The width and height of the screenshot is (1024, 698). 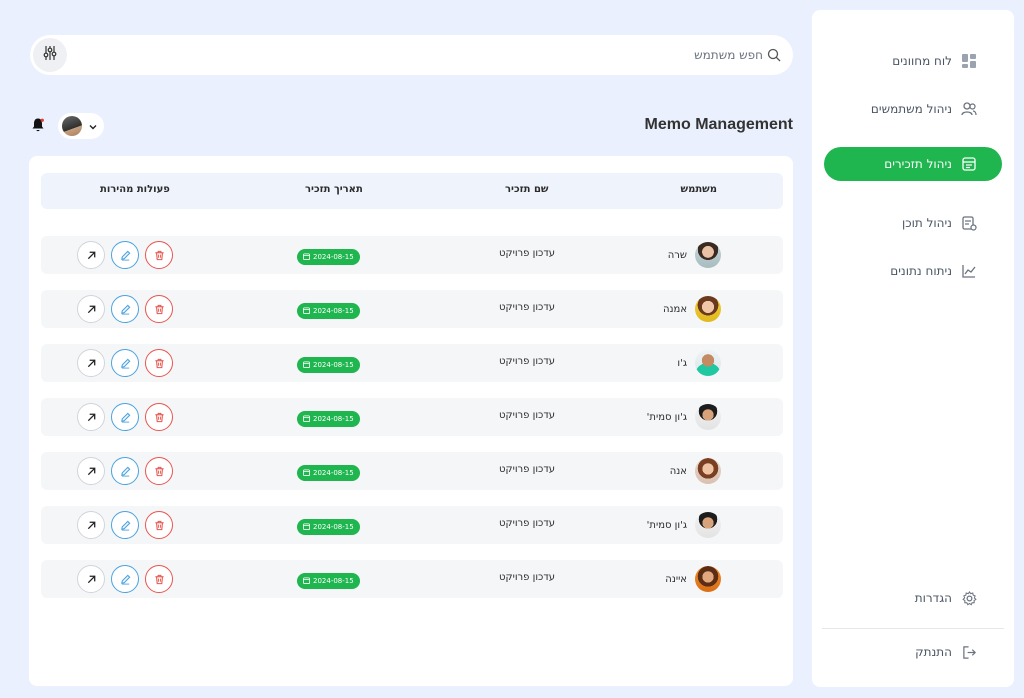 I want to click on content-icon, so click(x=969, y=223).